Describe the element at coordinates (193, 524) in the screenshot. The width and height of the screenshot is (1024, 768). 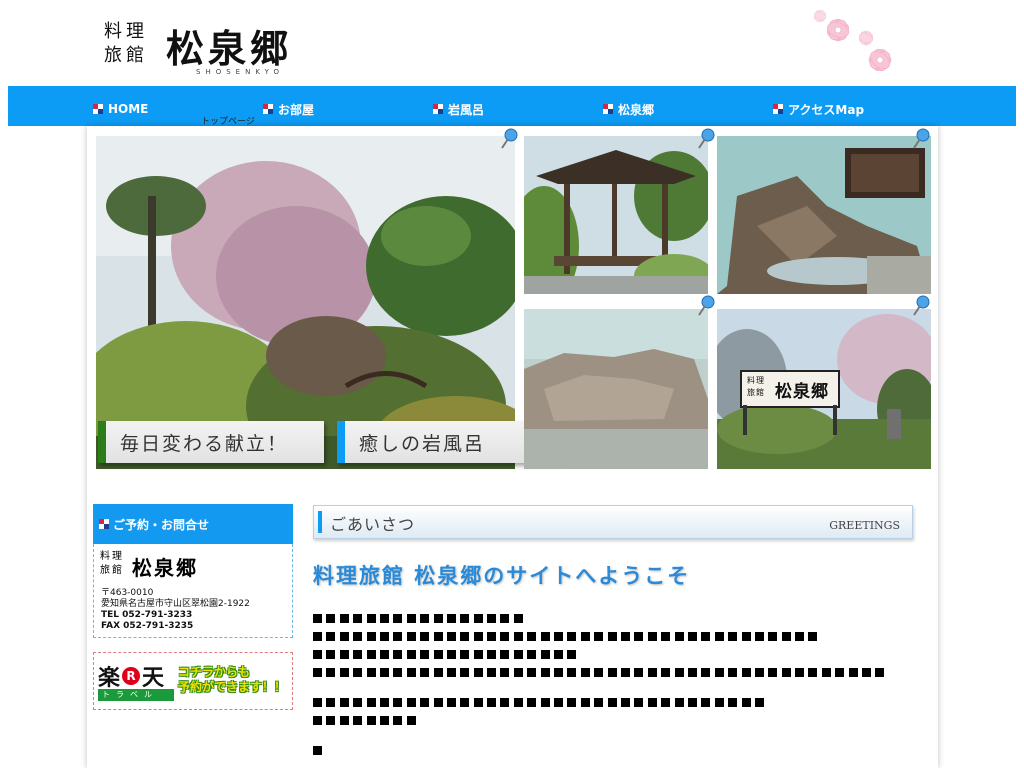
I see `reservation-heading: ご予約・お問合せ` at that location.